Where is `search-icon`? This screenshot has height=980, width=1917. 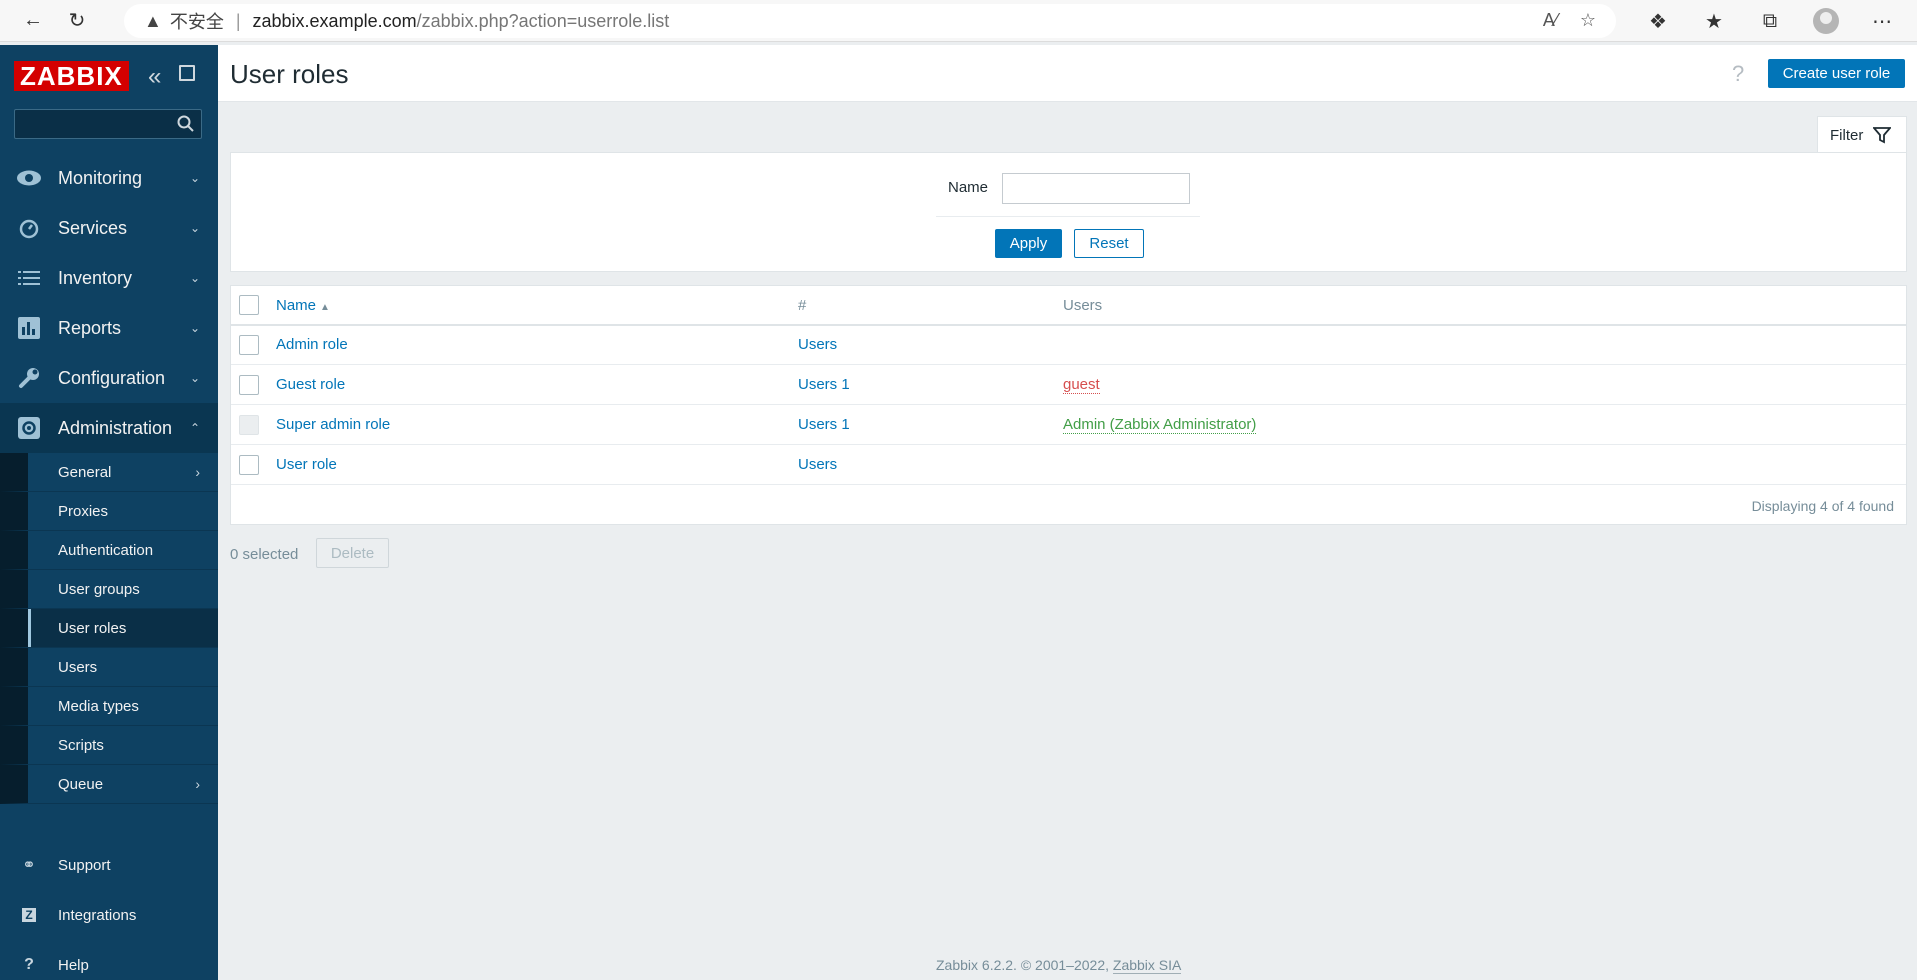
search-icon is located at coordinates (186, 124).